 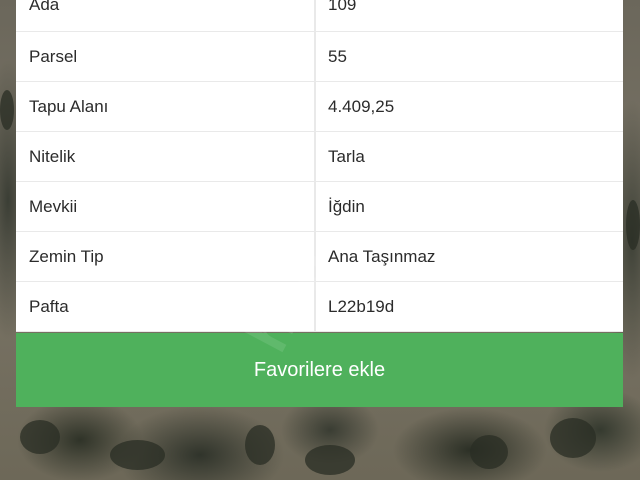 What do you see at coordinates (469, 15) in the screenshot?
I see `row-value: 109` at bounding box center [469, 15].